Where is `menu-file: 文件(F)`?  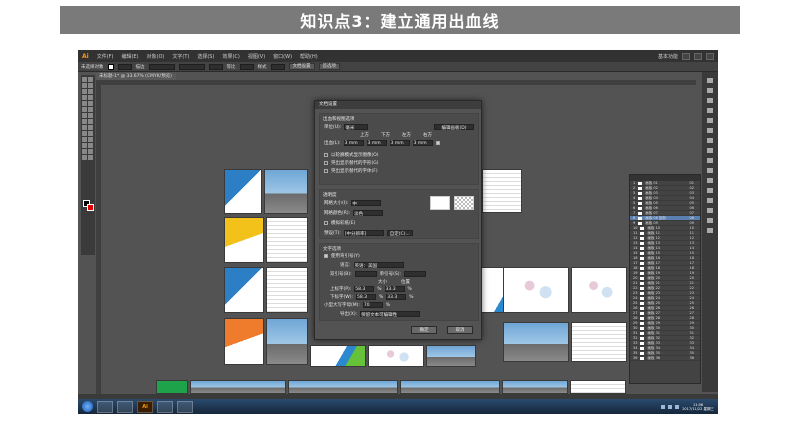
menu-file: 文件(F) is located at coordinates (105, 56).